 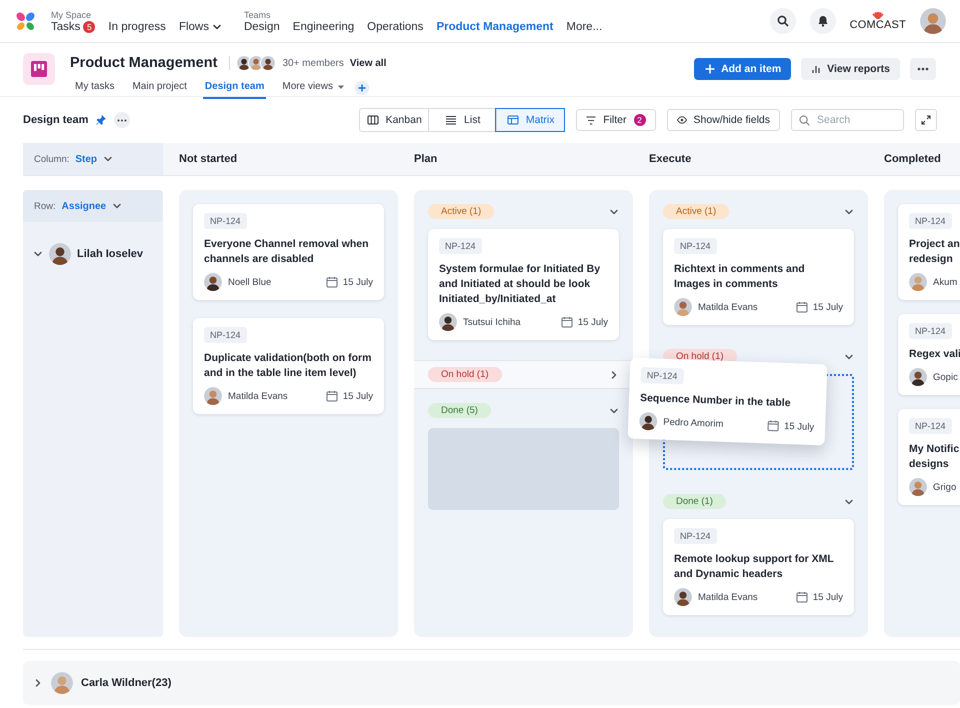 I want to click on column-label: Column:, so click(x=52, y=159).